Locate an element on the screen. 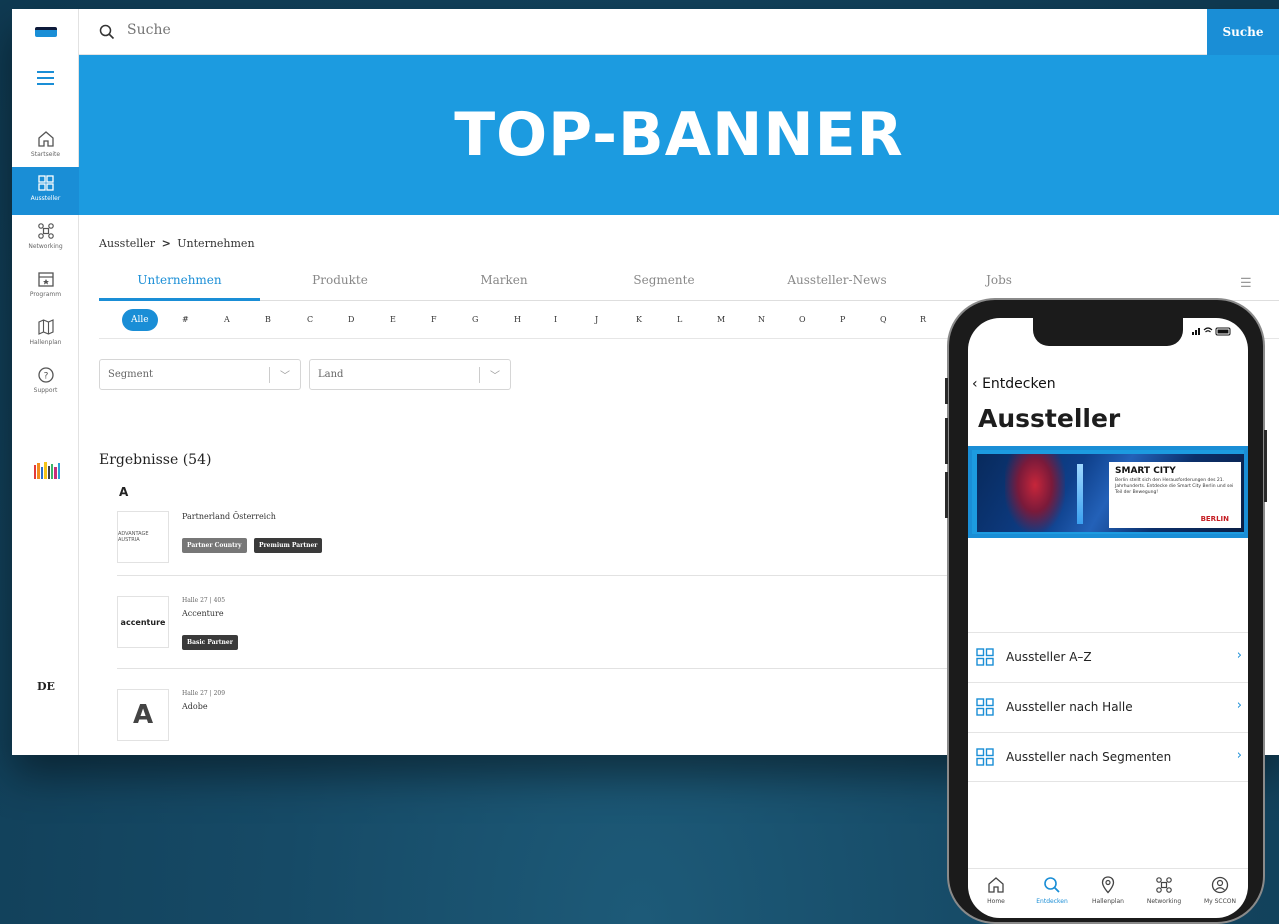 The image size is (1279, 924). hall-info: Halle 27 | 209 is located at coordinates (204, 693).